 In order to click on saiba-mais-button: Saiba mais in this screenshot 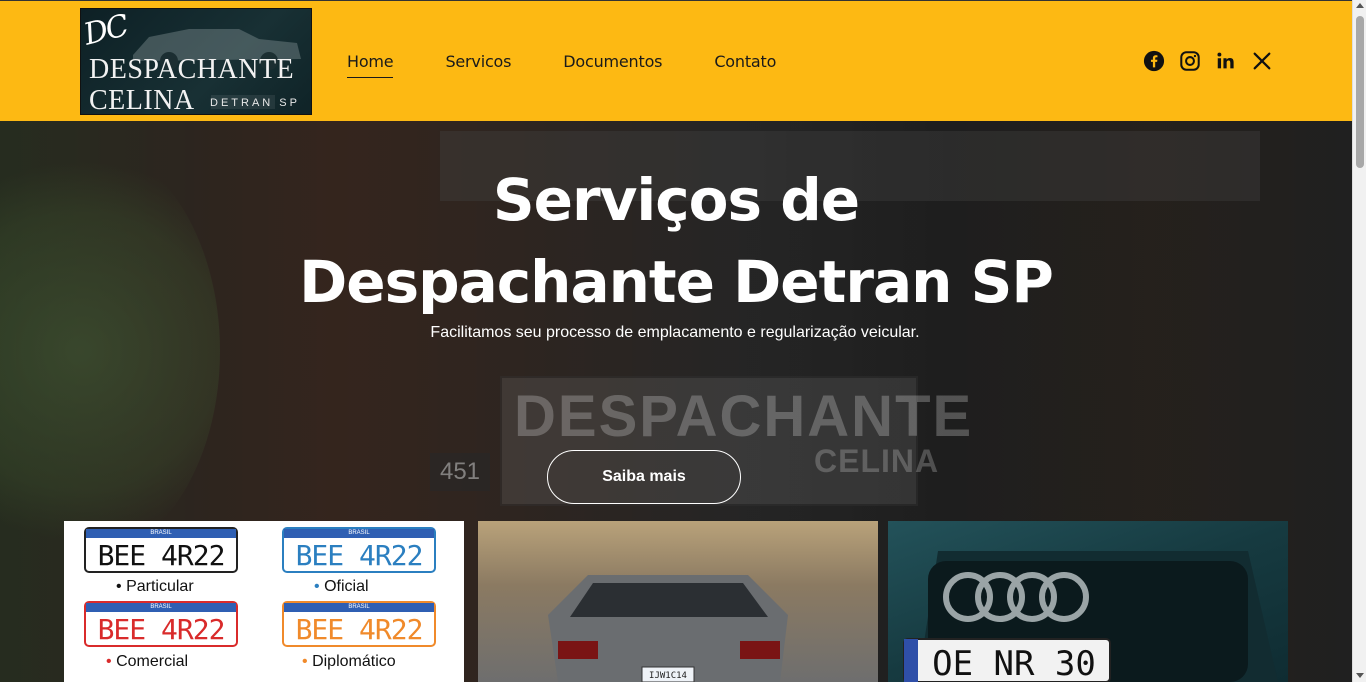, I will do `click(644, 477)`.